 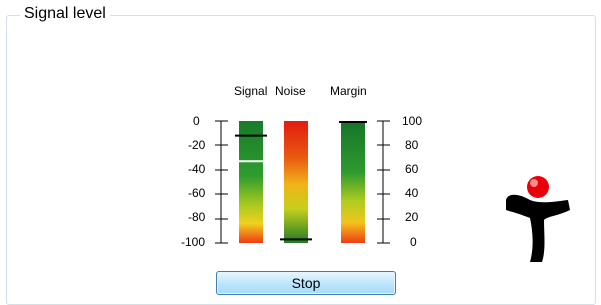 I want to click on noise-bar, so click(x=296, y=182).